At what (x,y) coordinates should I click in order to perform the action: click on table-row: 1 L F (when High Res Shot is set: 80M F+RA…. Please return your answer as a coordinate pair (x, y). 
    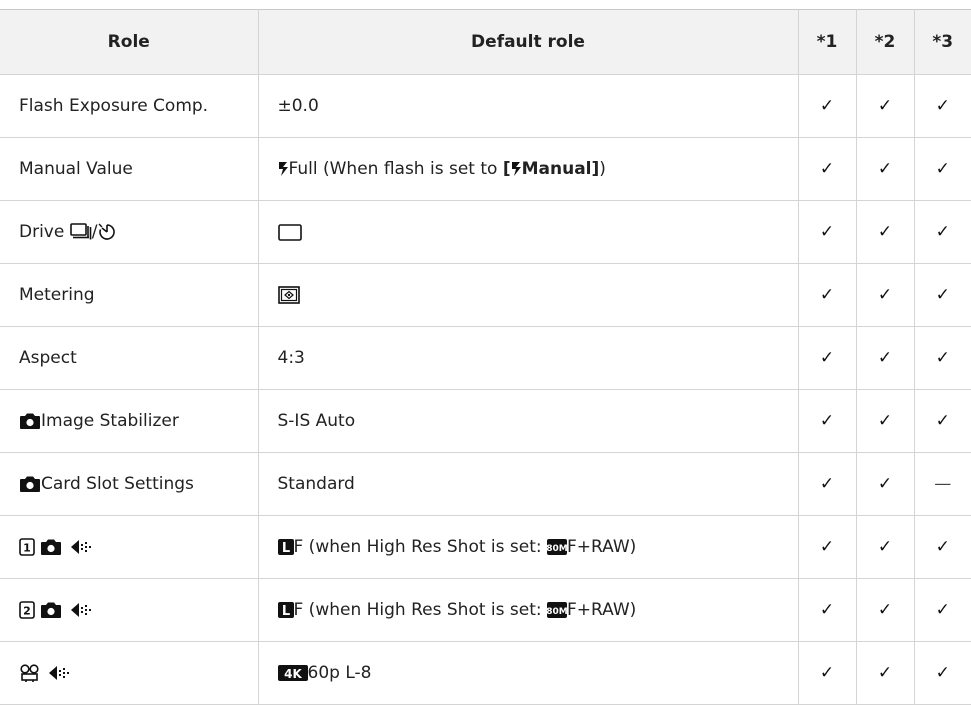
    Looking at the image, I should click on (485, 547).